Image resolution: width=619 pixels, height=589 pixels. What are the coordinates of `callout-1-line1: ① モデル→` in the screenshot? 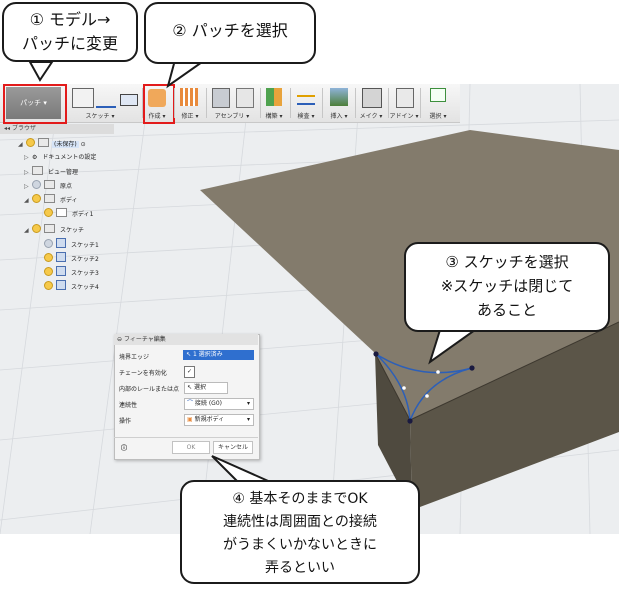 It's located at (70, 19).